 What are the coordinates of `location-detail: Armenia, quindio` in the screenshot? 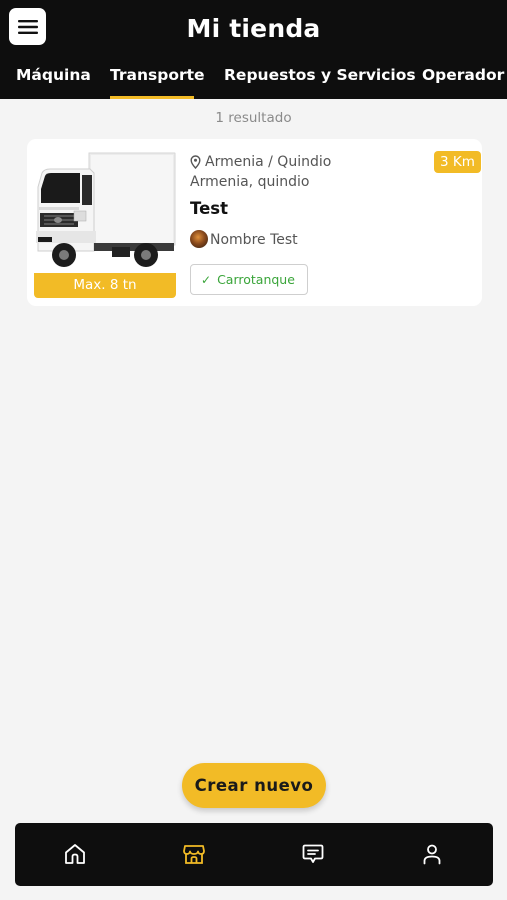 It's located at (250, 182).